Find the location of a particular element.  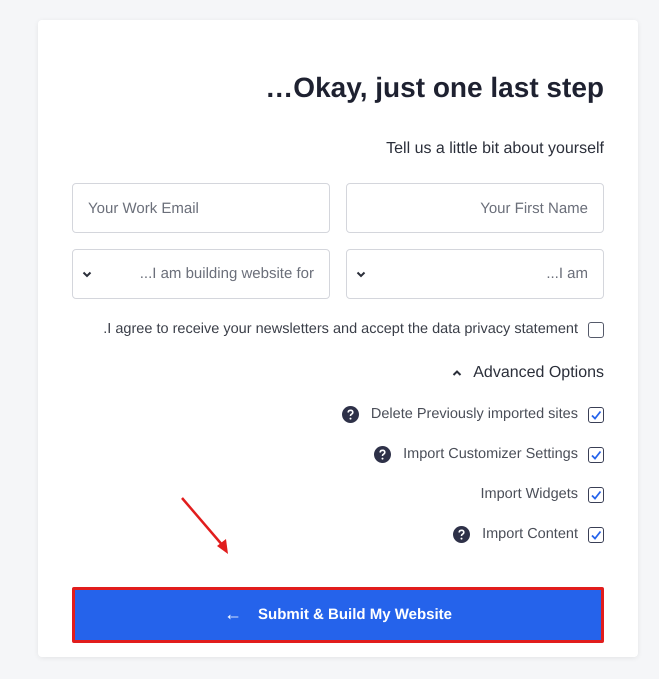

page-title: …Okay, just one last step is located at coordinates (434, 88).